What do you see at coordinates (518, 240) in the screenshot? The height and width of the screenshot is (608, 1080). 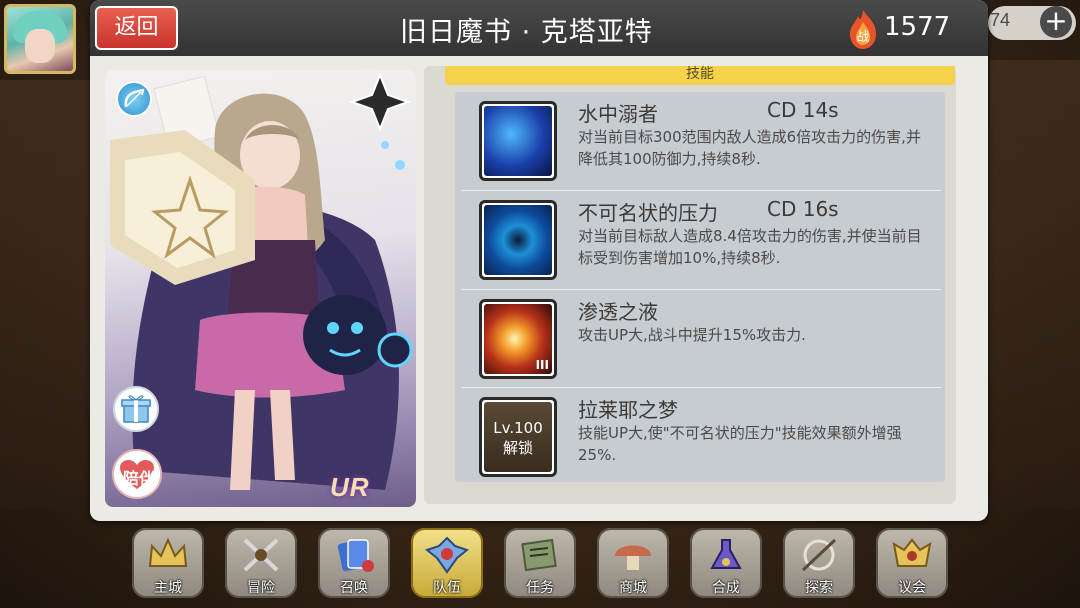 I see `vortex-skill-icon` at bounding box center [518, 240].